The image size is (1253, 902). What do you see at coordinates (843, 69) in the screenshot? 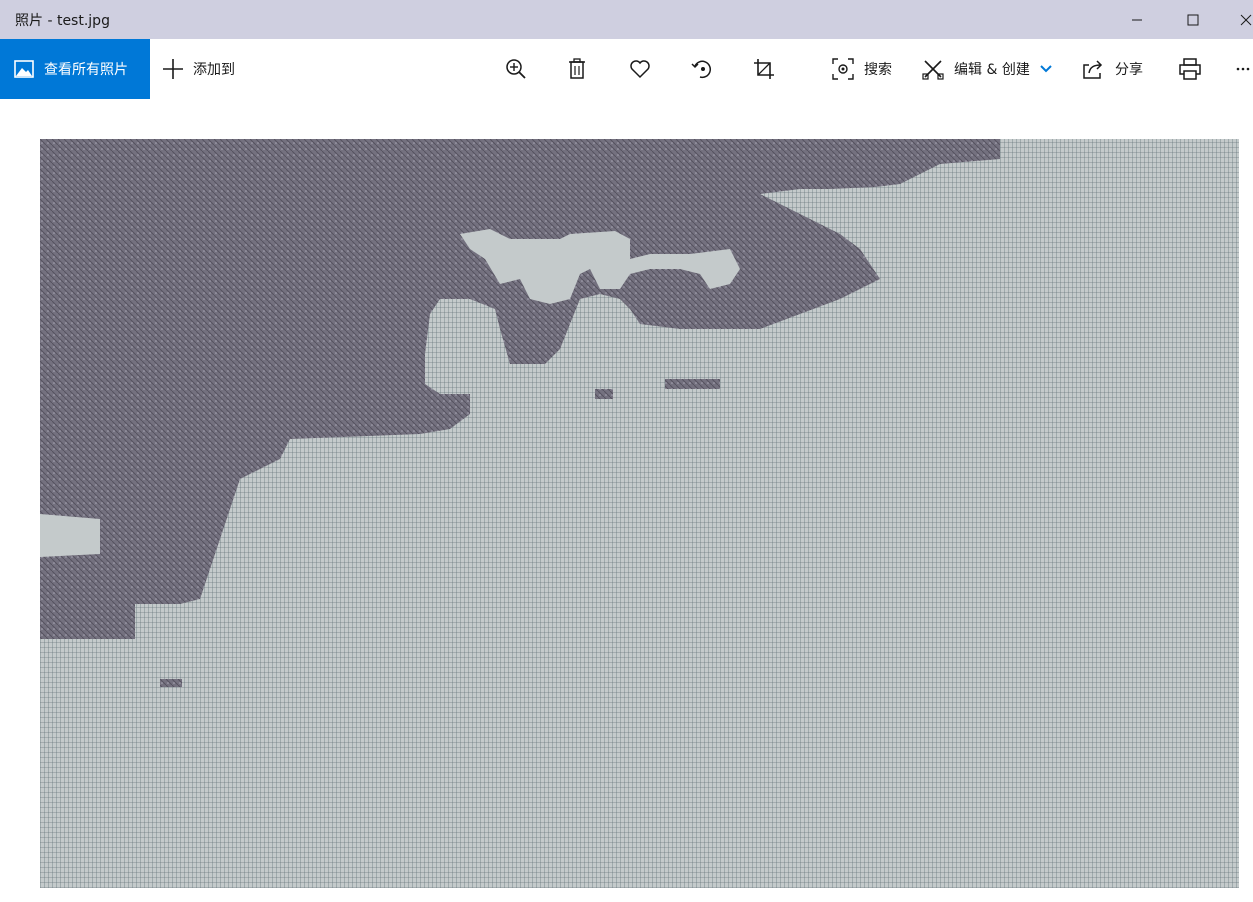
I see `search-icon` at bounding box center [843, 69].